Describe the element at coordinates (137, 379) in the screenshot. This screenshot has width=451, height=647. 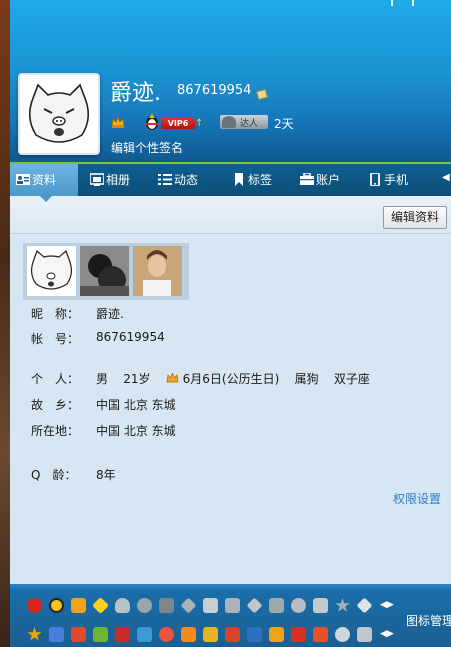
I see `age-value: 21岁` at that location.